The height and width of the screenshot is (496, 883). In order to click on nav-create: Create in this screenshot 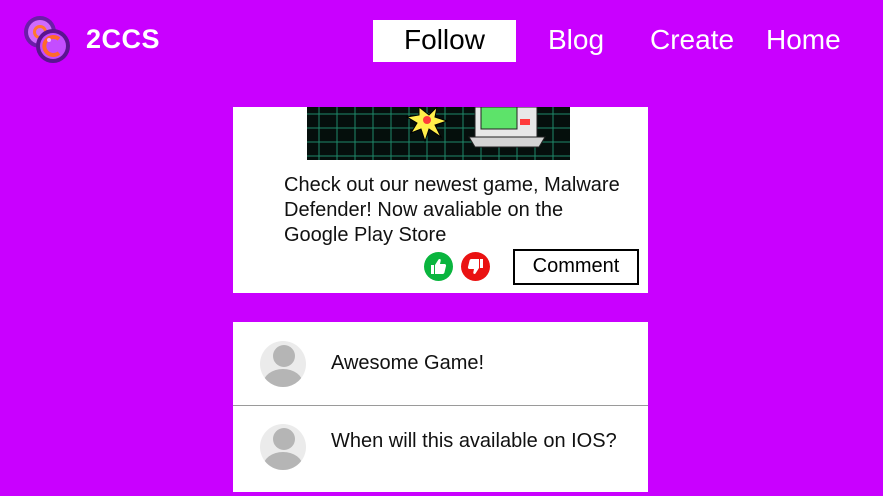, I will do `click(692, 41)`.